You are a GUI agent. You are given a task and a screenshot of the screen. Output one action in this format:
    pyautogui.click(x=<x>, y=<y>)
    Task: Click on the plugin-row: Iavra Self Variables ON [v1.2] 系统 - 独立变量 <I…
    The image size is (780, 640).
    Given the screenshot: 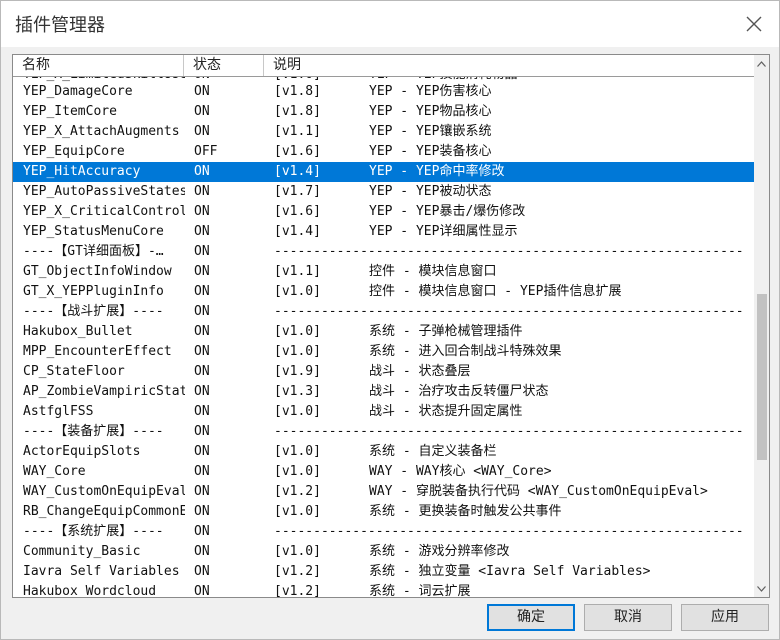 What is the action you would take?
    pyautogui.click(x=383, y=572)
    